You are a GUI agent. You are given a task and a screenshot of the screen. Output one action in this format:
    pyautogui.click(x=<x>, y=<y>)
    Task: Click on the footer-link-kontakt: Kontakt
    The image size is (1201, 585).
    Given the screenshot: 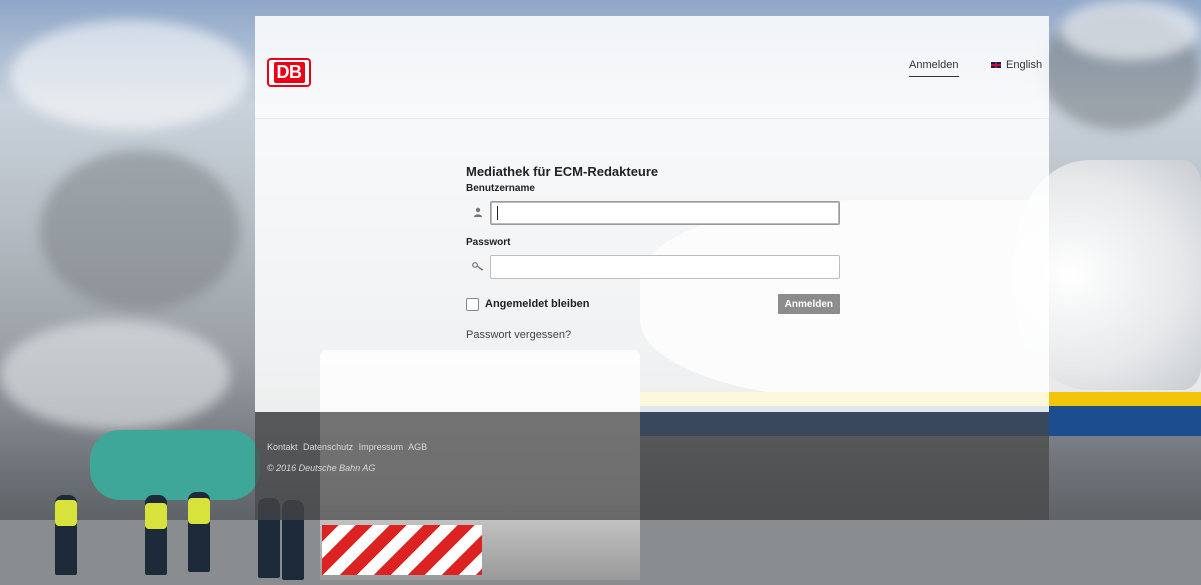 What is the action you would take?
    pyautogui.click(x=282, y=447)
    